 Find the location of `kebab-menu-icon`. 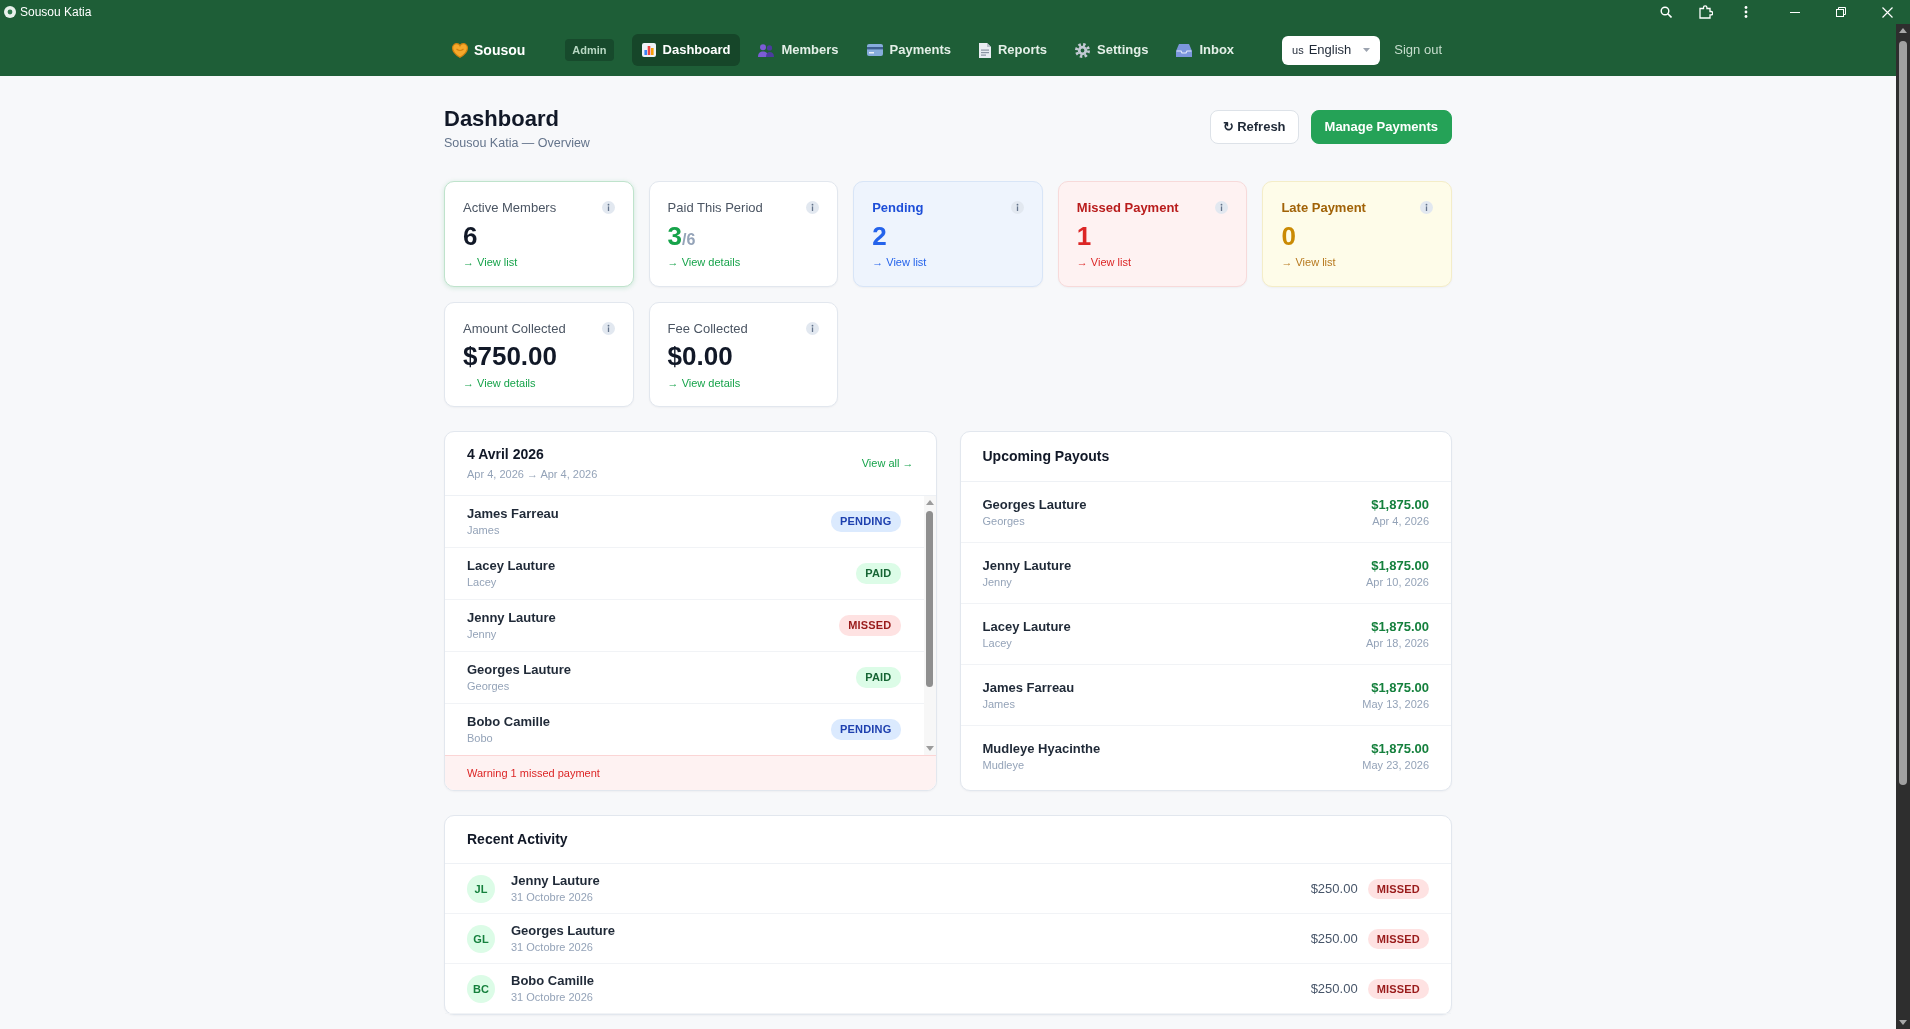

kebab-menu-icon is located at coordinates (1746, 12).